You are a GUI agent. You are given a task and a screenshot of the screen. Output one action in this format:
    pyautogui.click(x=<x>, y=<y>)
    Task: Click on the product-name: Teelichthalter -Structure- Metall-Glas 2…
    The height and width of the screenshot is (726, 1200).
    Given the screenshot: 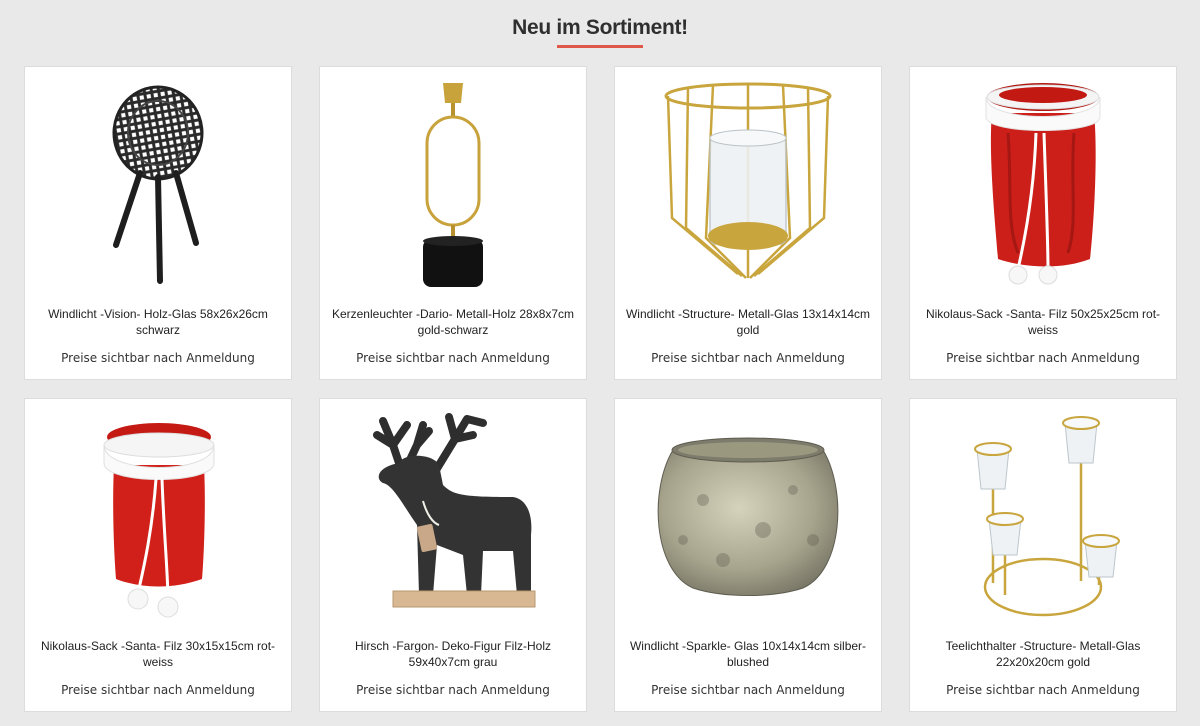 What is the action you would take?
    pyautogui.click(x=1043, y=654)
    